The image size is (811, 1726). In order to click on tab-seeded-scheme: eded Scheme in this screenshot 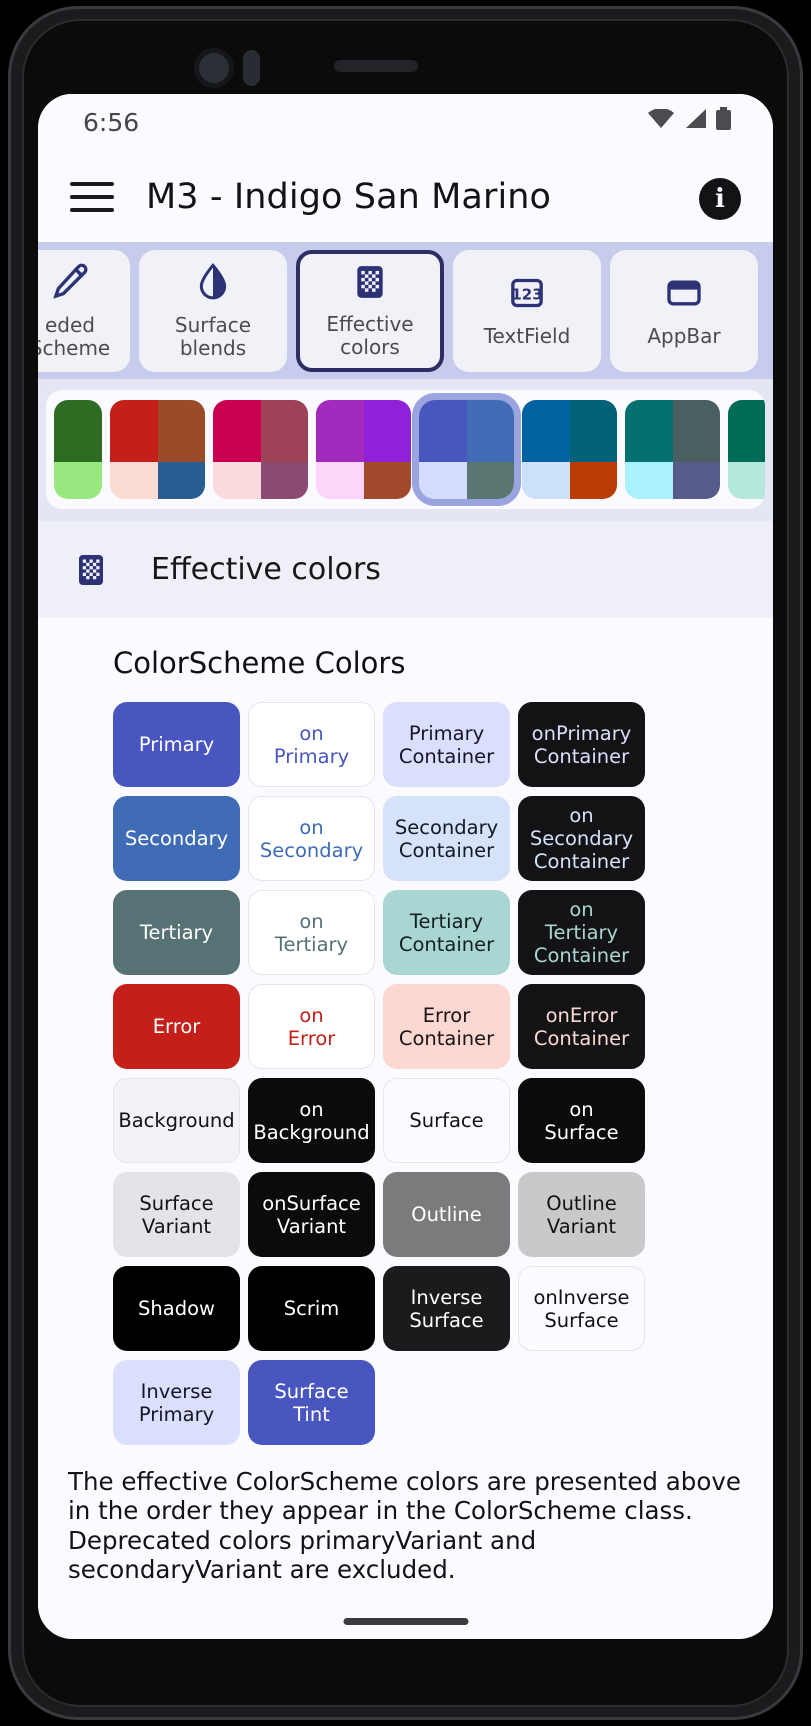, I will do `click(84, 310)`.